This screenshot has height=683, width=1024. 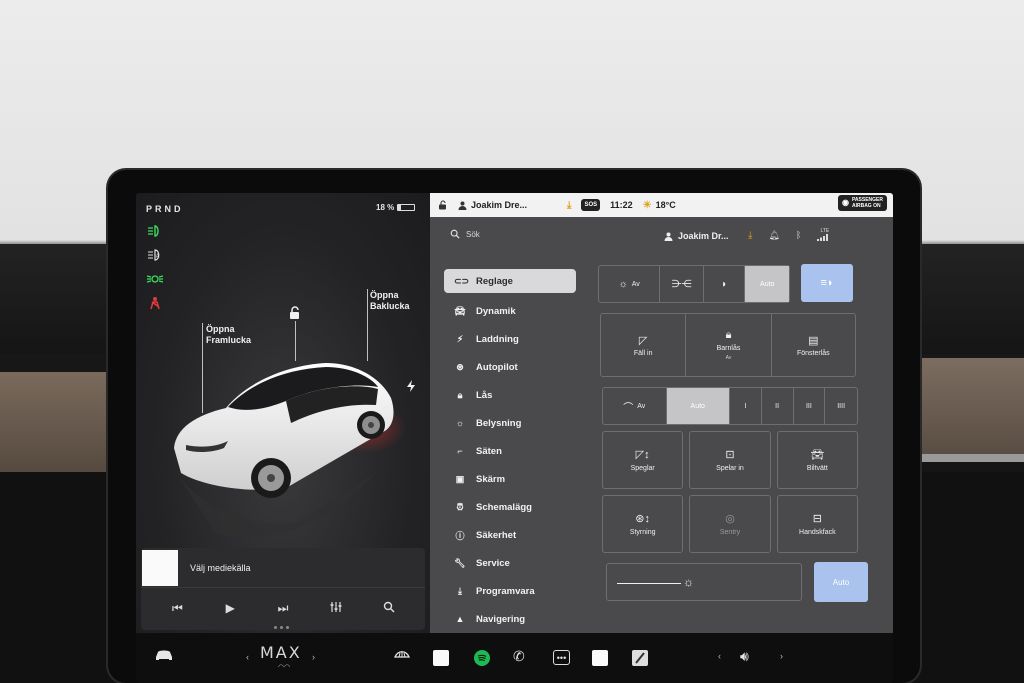 What do you see at coordinates (728, 348) in the screenshot?
I see `child-lock-label: Barnlås` at bounding box center [728, 348].